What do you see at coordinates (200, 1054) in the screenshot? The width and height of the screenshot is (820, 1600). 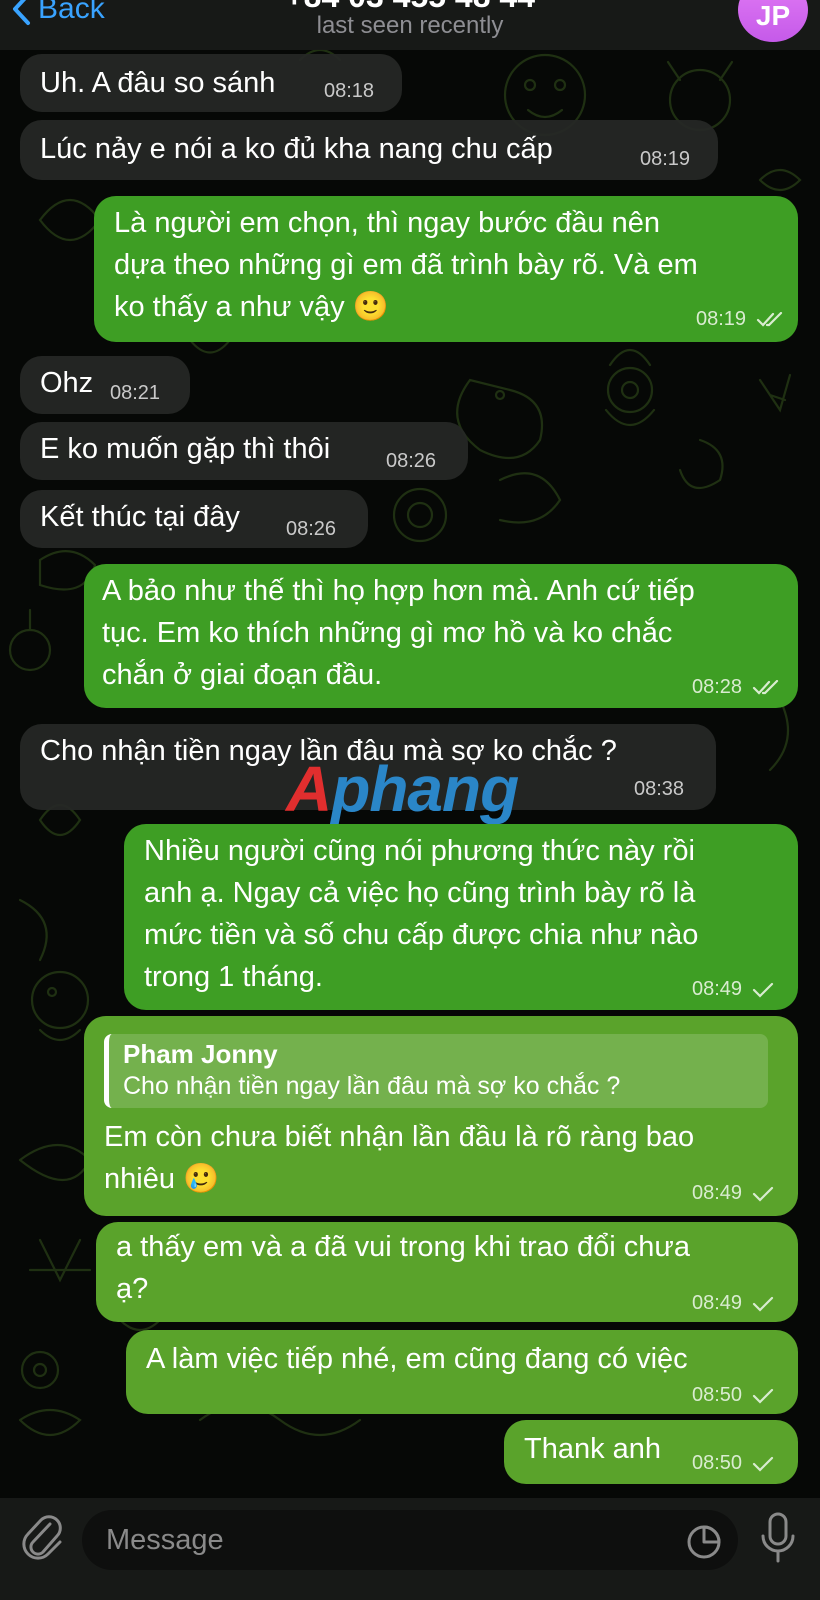 I see `reply-author: Pham Jonny` at bounding box center [200, 1054].